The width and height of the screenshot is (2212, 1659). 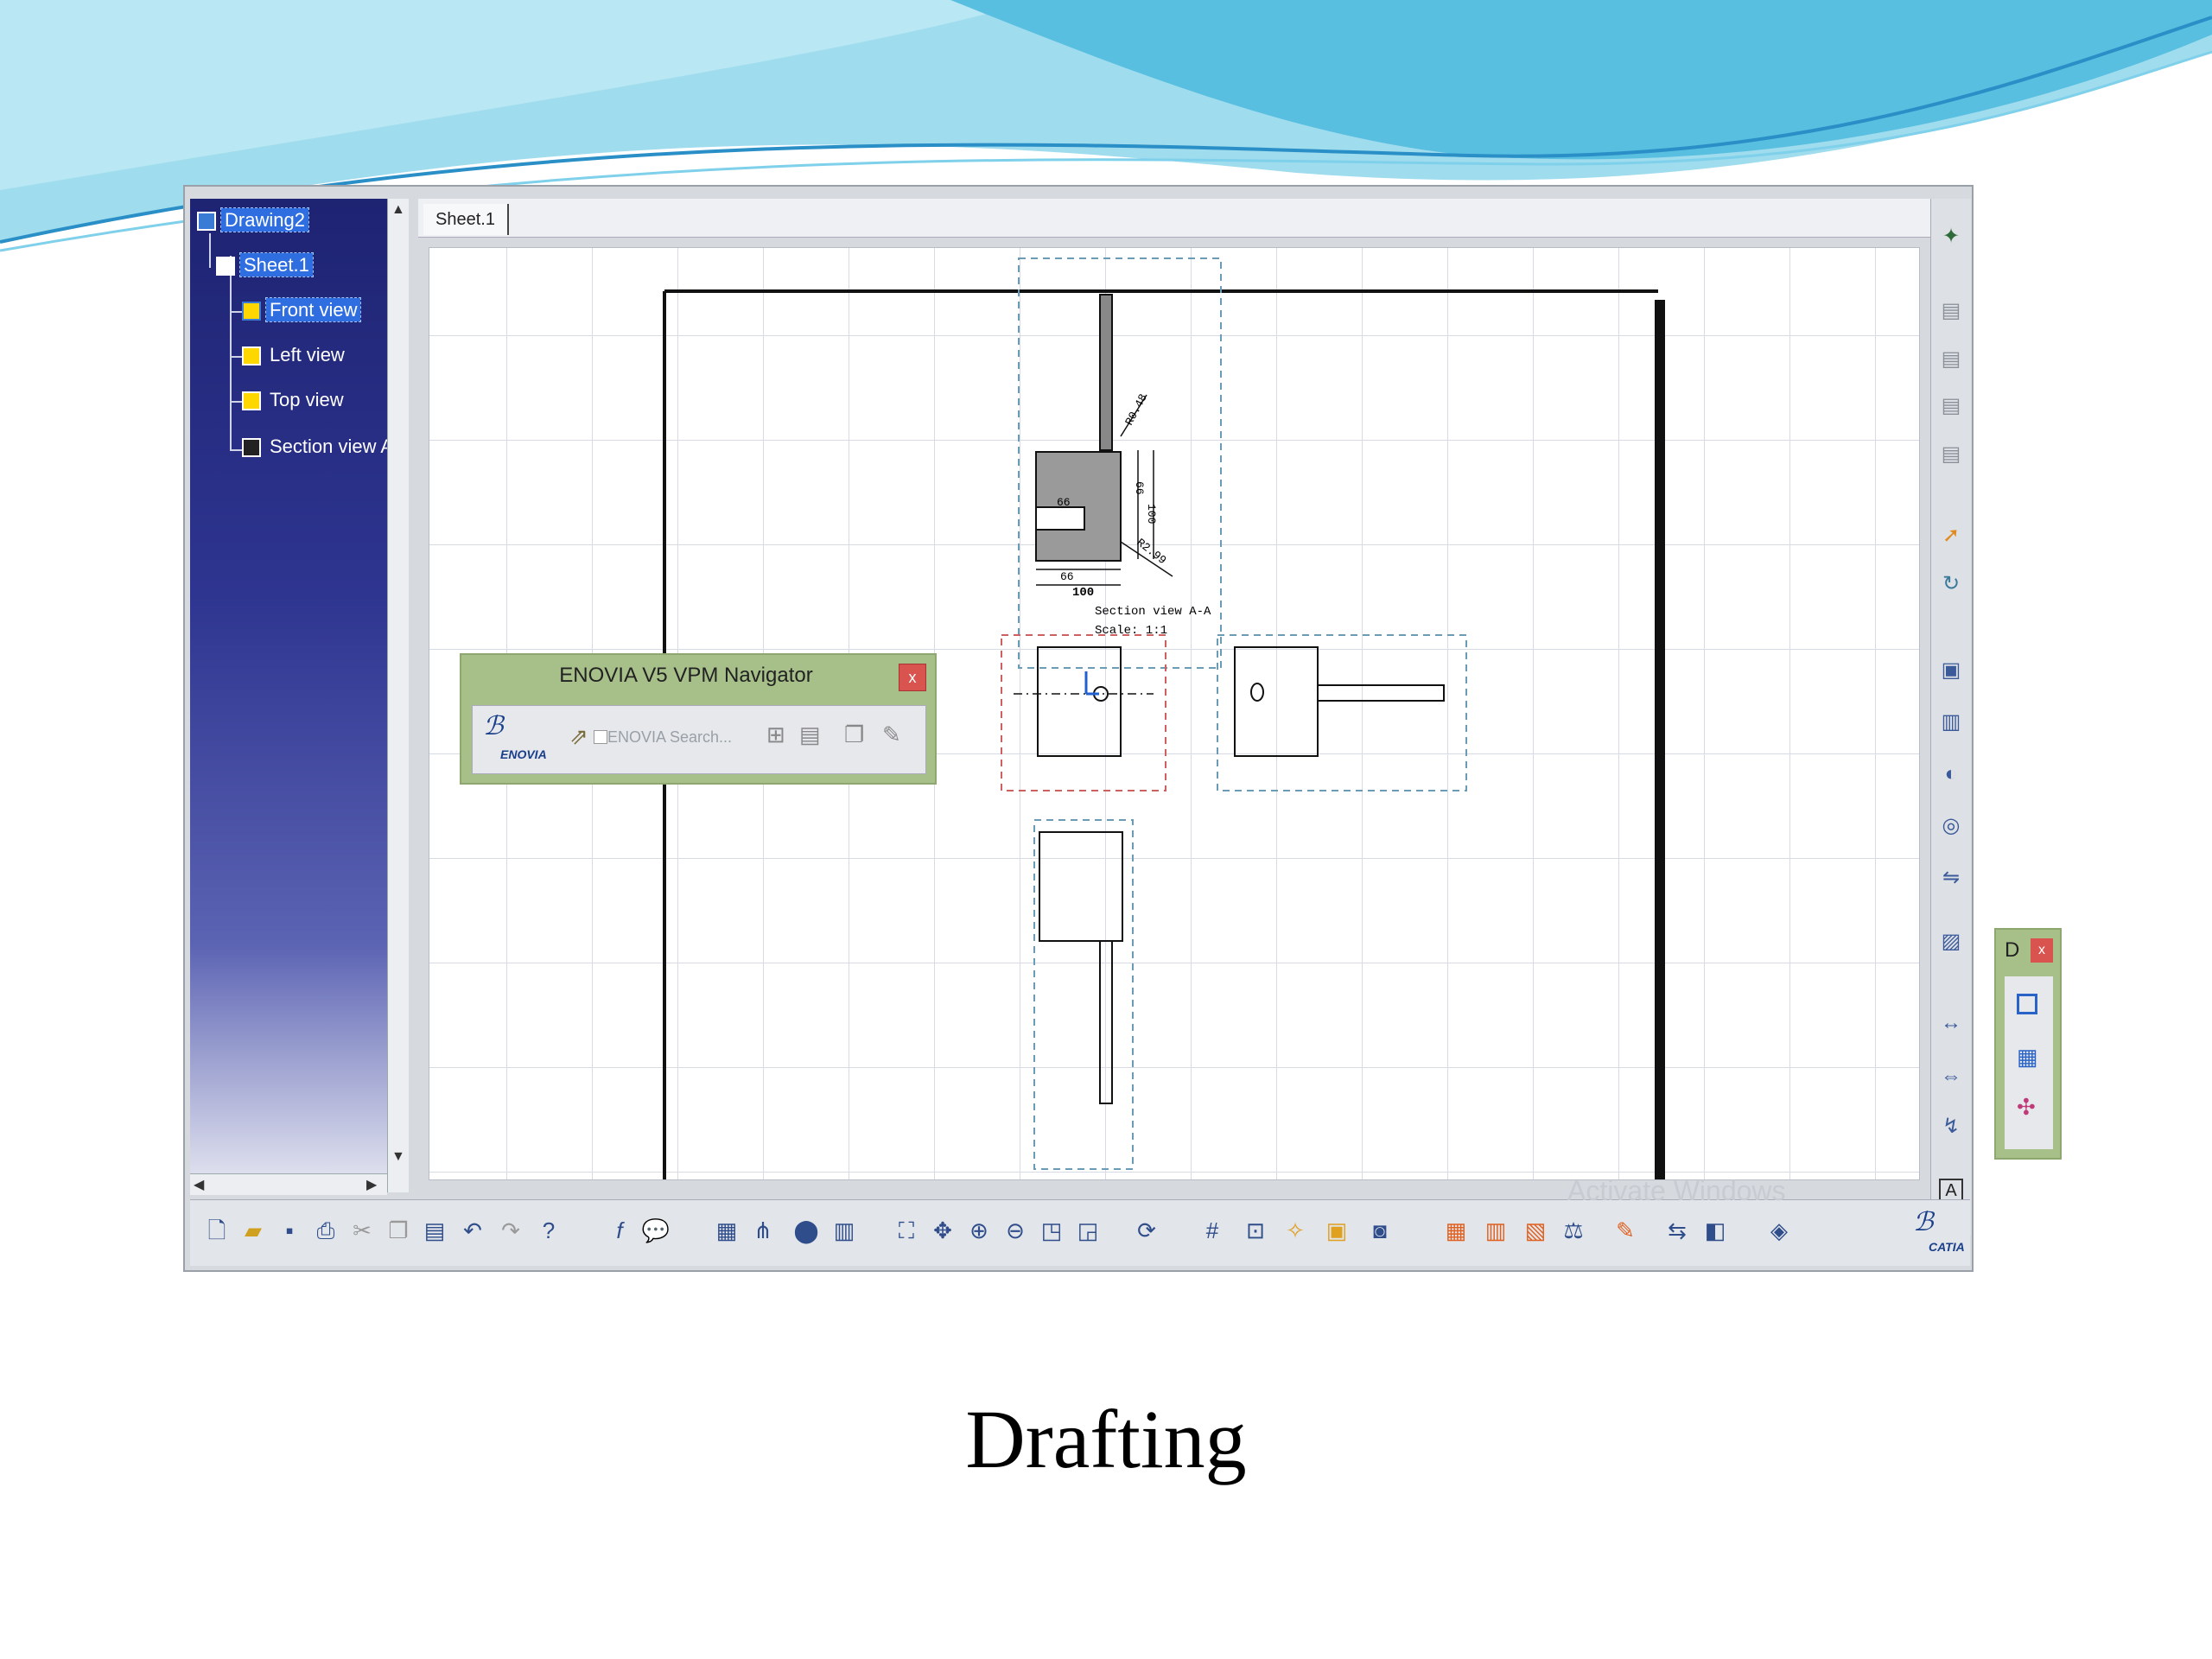 I want to click on sheet-tab-bar: Sheet.1, so click(x=1176, y=218).